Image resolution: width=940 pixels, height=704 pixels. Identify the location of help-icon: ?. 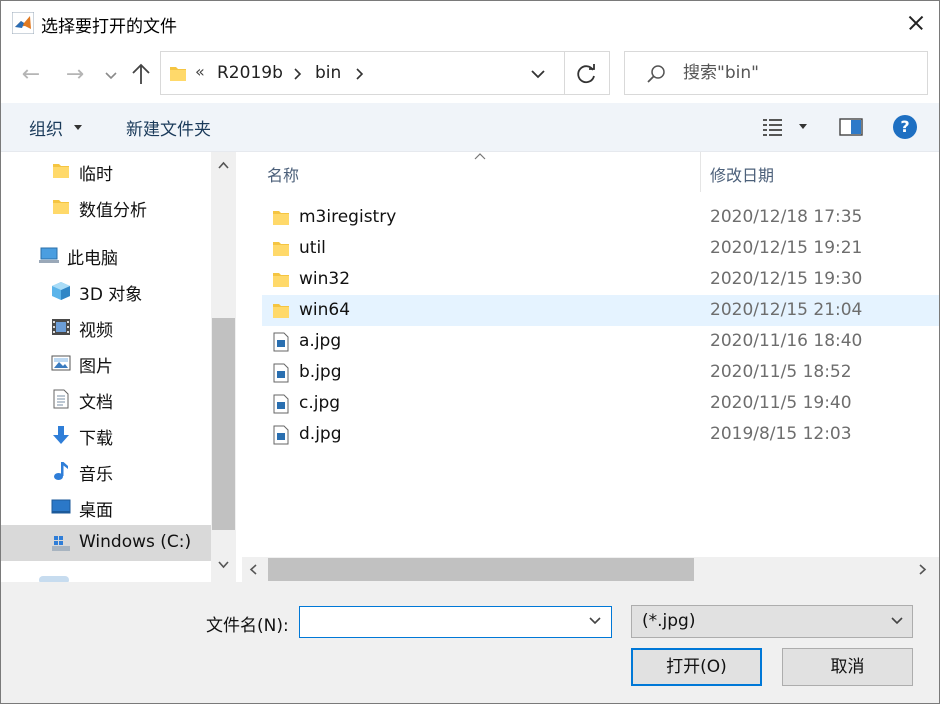
(905, 127).